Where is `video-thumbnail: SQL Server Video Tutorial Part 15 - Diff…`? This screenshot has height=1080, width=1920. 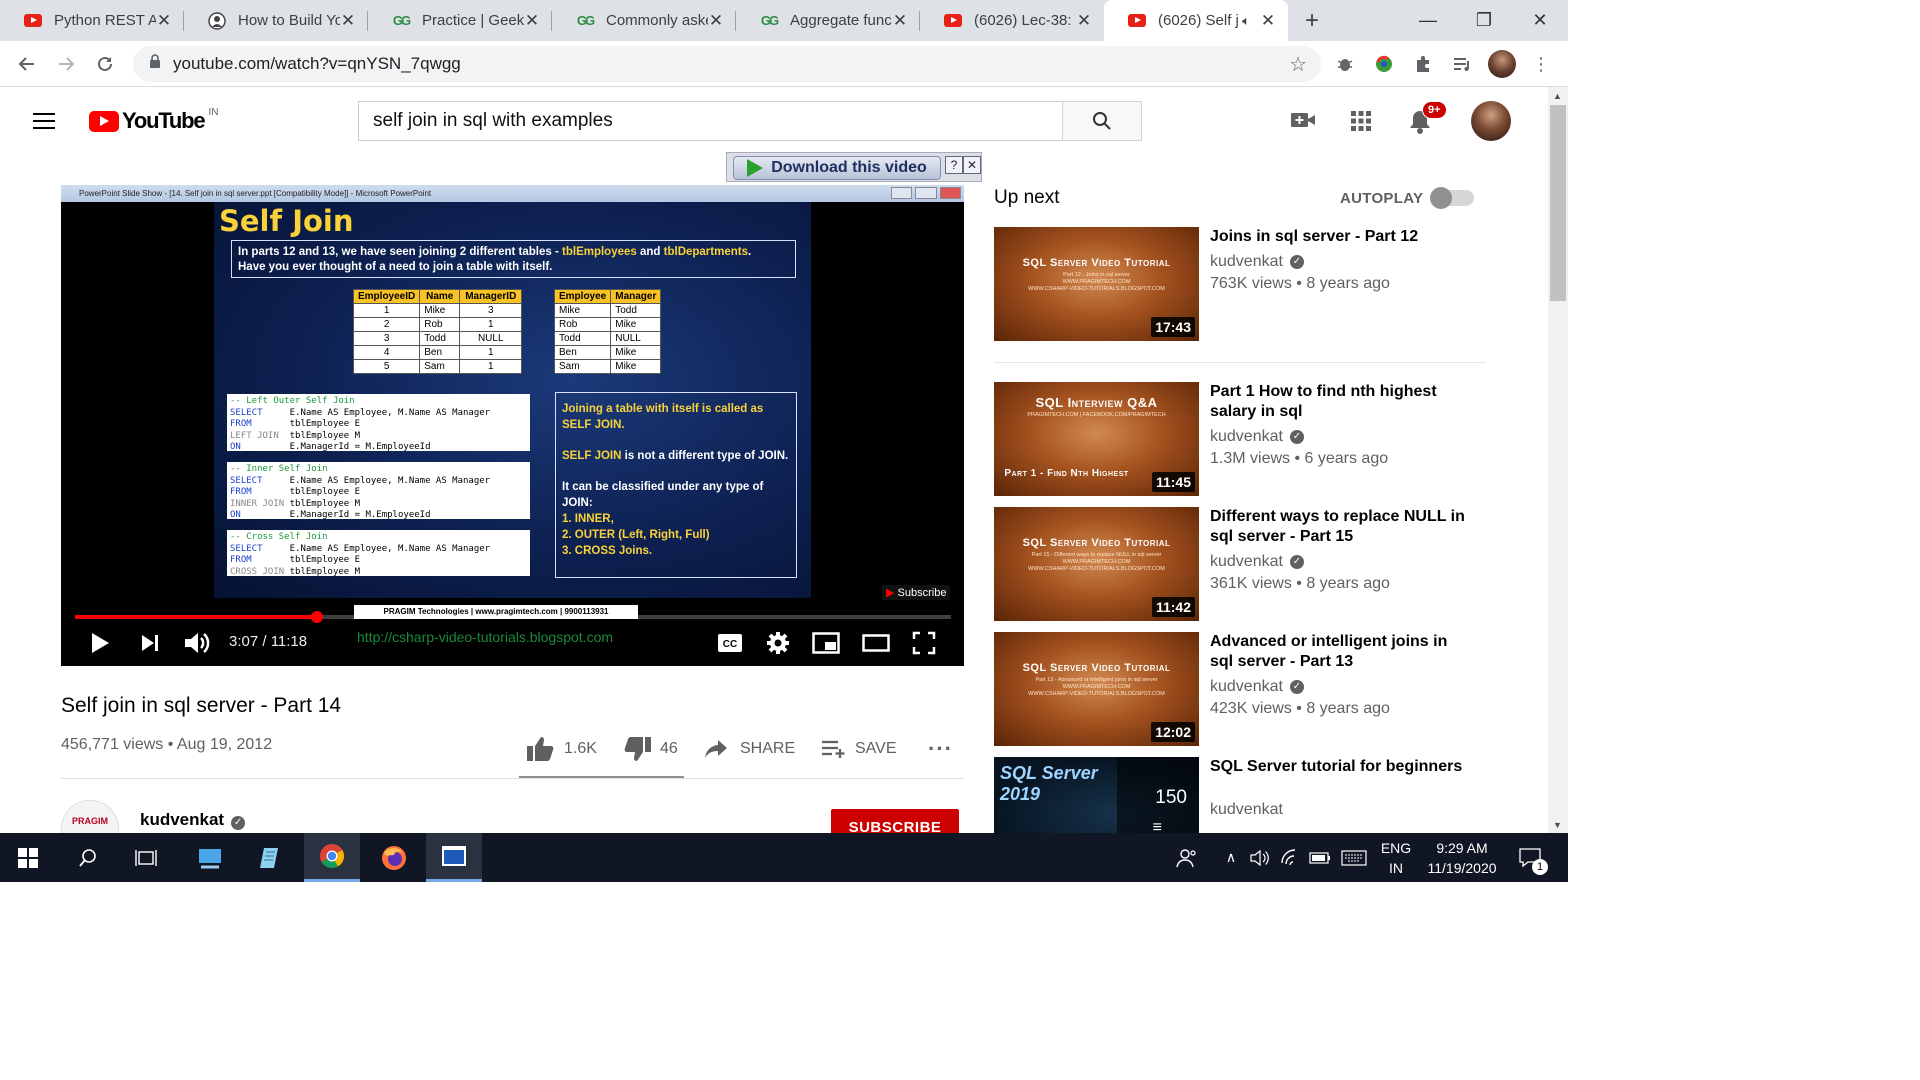 video-thumbnail: SQL Server Video Tutorial Part 15 - Diff… is located at coordinates (1096, 564).